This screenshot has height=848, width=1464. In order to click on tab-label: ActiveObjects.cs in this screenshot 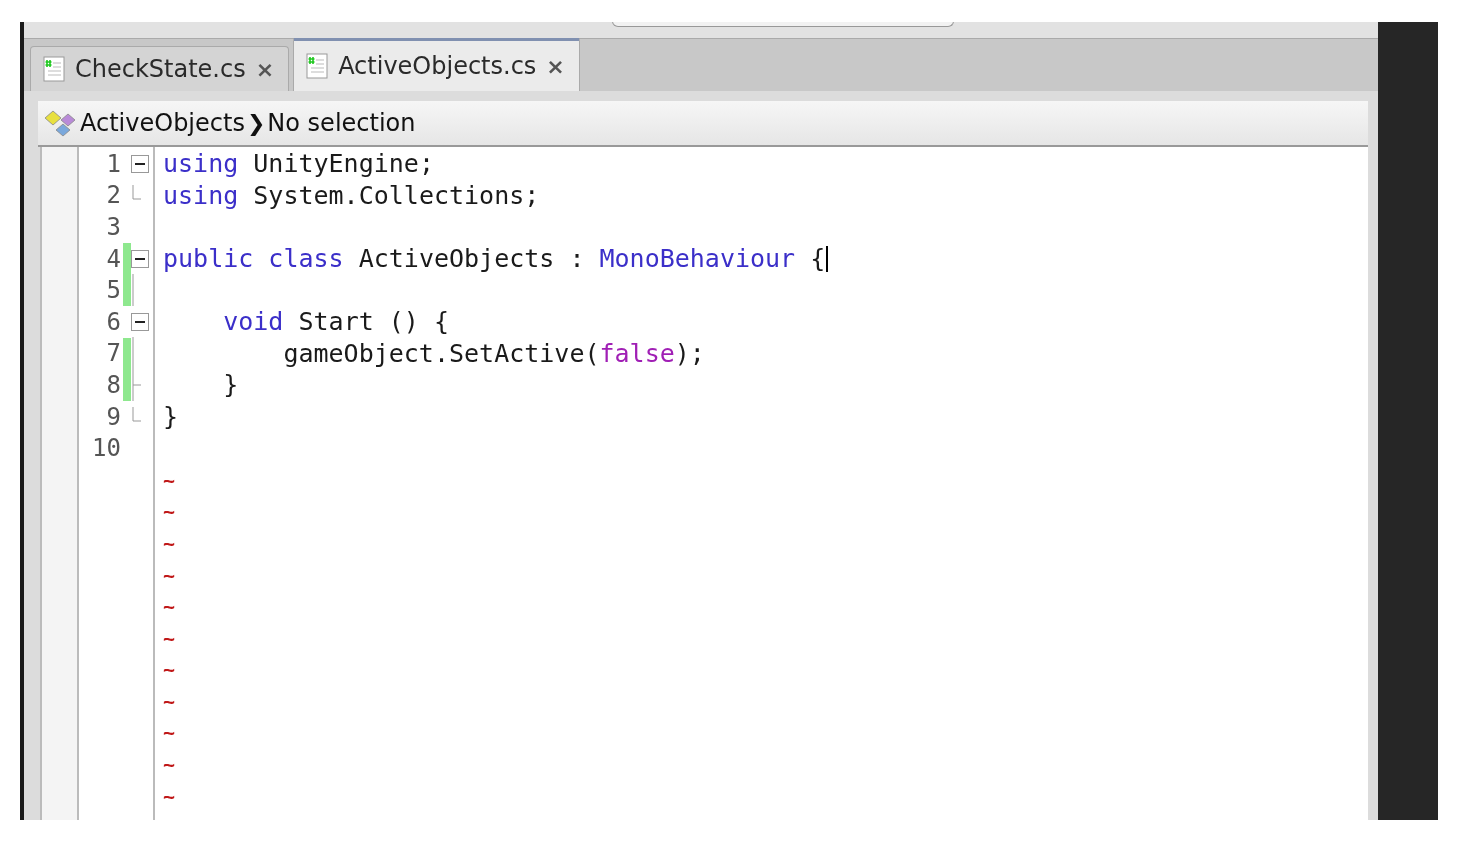, I will do `click(437, 66)`.